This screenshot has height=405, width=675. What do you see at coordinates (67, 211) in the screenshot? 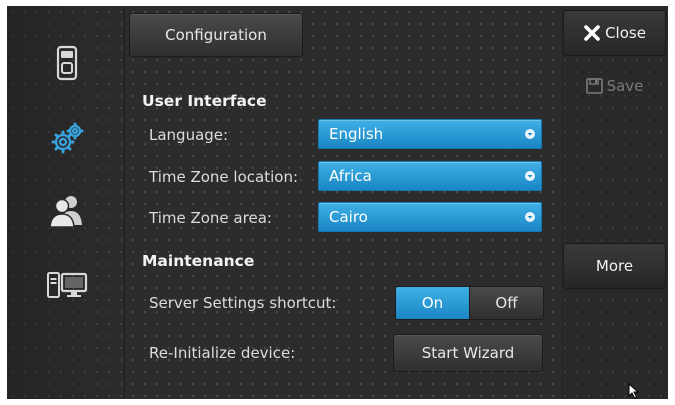
I see `users-icon` at bounding box center [67, 211].